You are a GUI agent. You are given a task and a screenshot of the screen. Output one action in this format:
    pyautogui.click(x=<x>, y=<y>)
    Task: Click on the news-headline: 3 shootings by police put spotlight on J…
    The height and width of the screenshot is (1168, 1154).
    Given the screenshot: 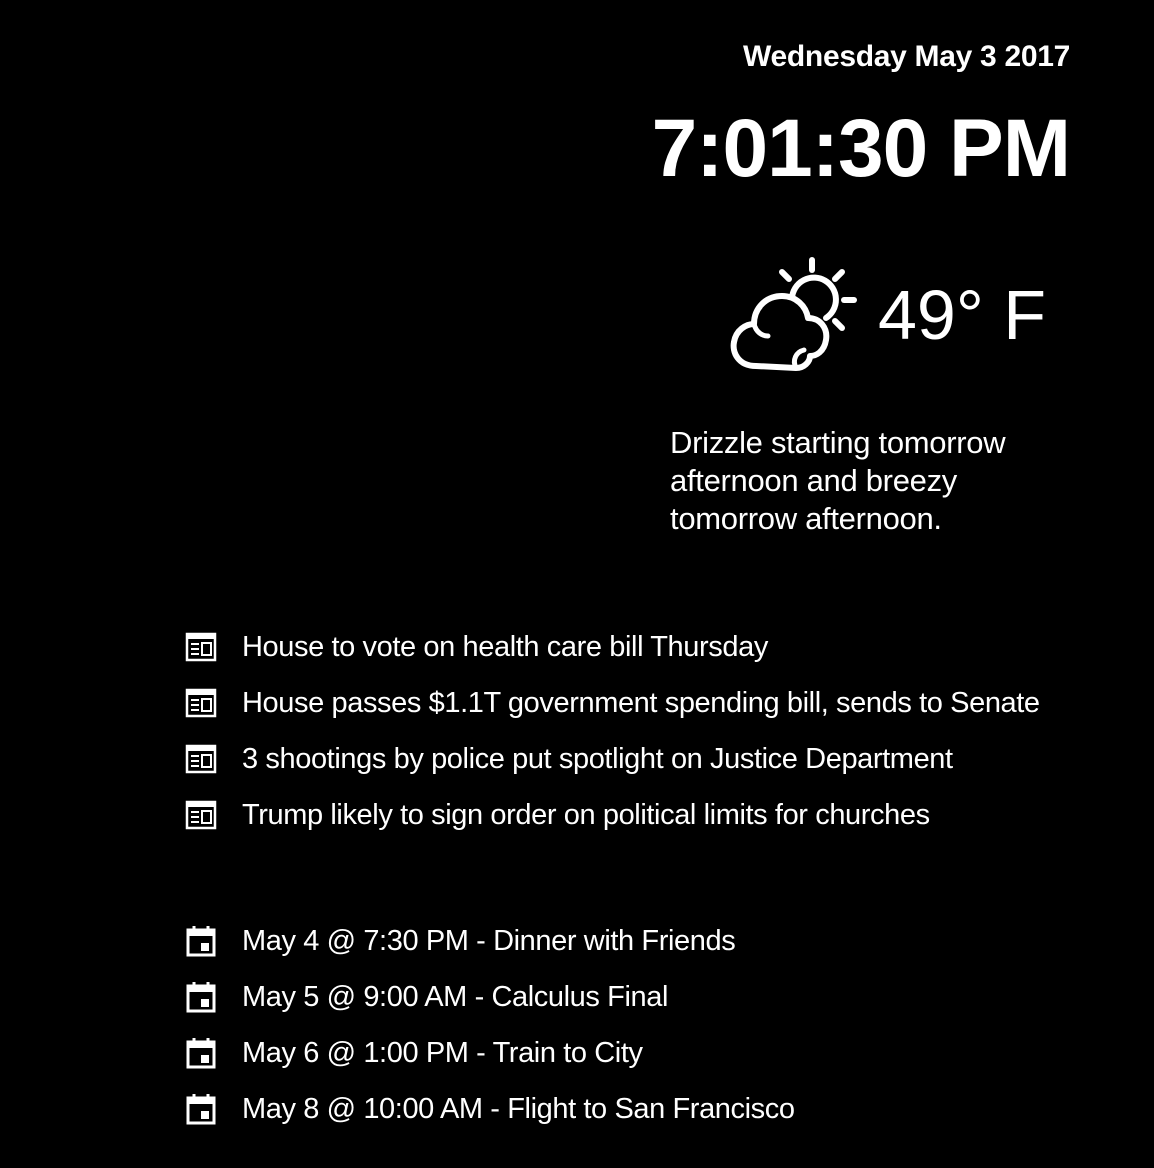 What is the action you would take?
    pyautogui.click(x=597, y=759)
    